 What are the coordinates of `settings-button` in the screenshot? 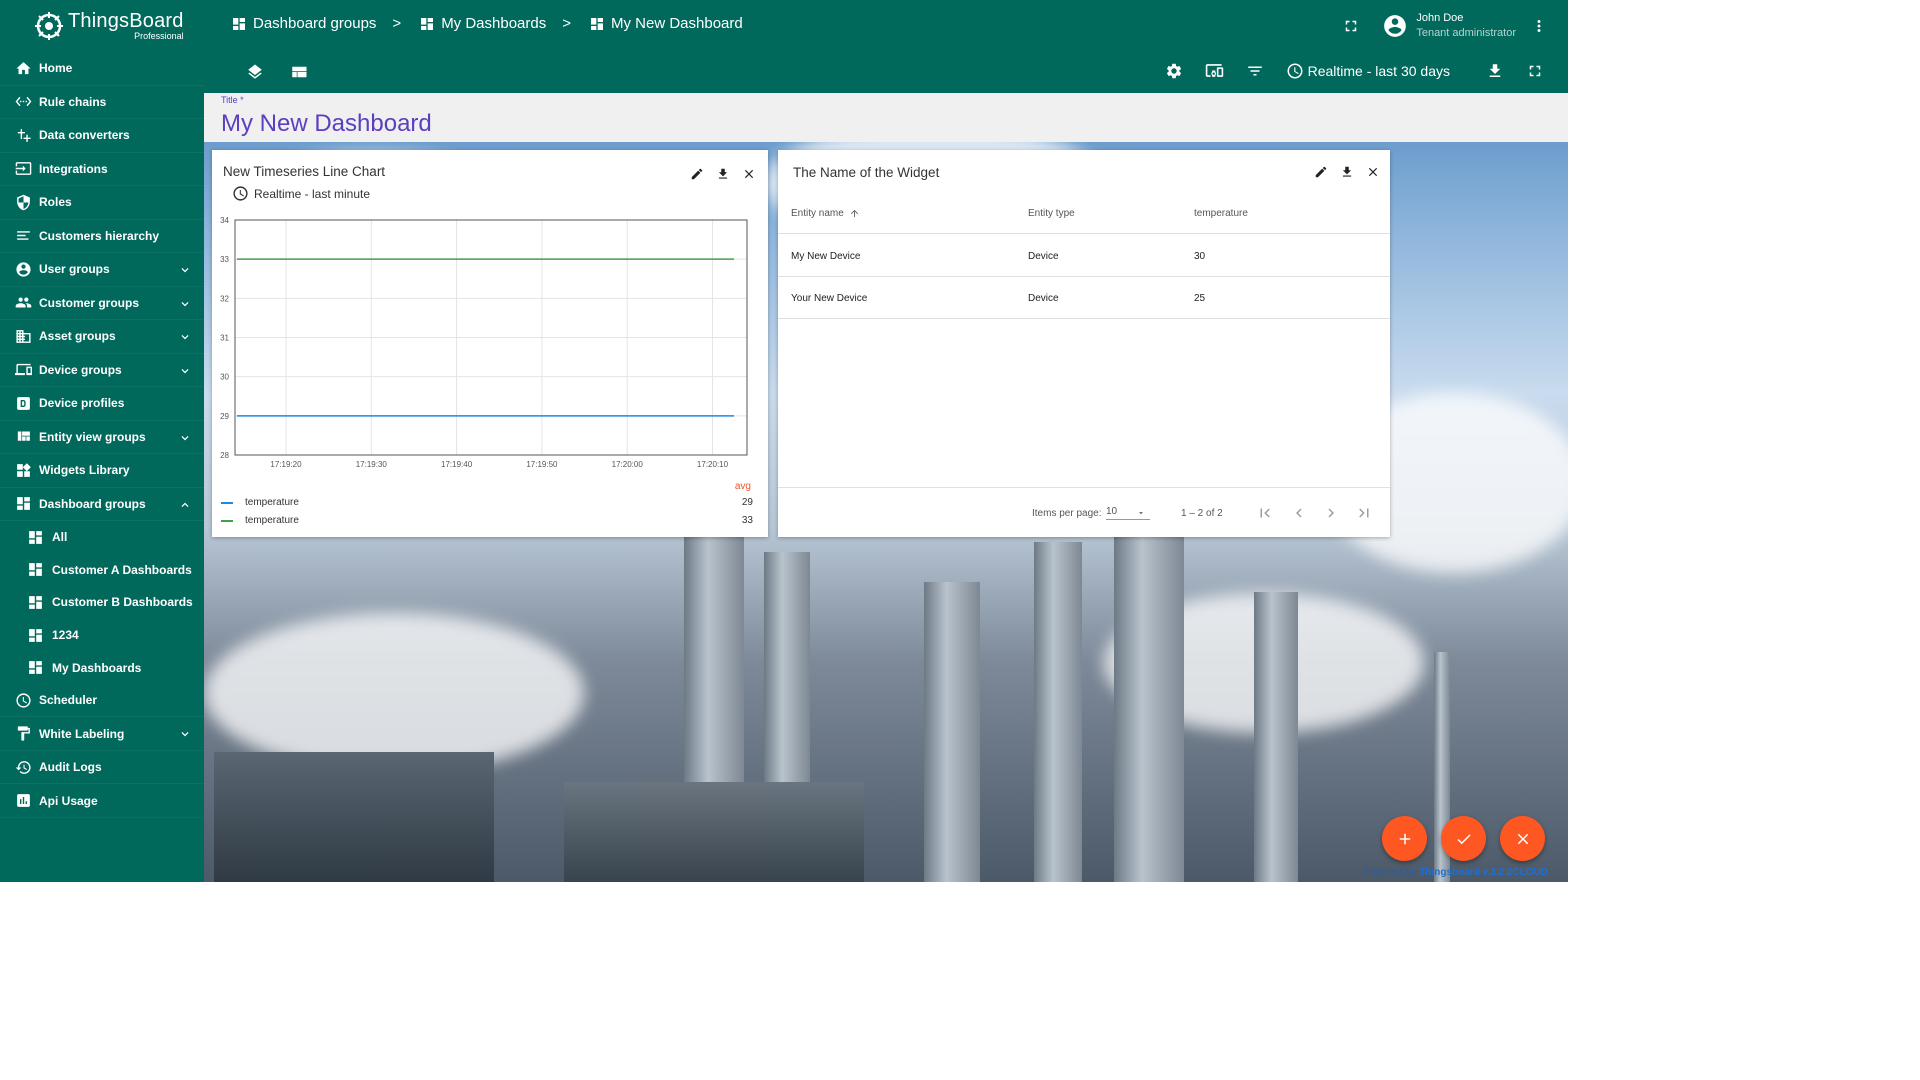 It's located at (1174, 71).